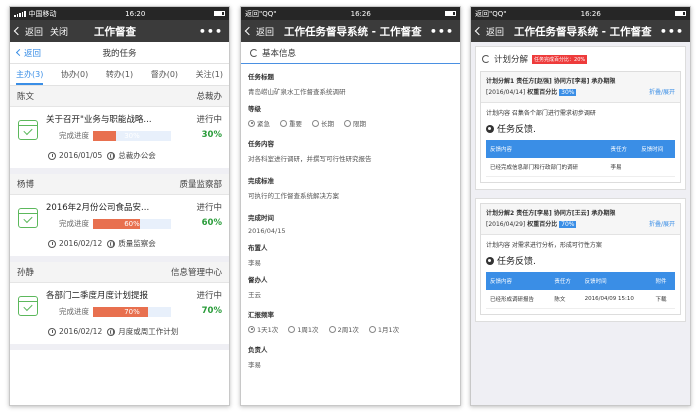 Image resolution: width=700 pixels, height=415 pixels. Describe the element at coordinates (74, 74) in the screenshot. I see `tab-assist: 协办(0)` at that location.